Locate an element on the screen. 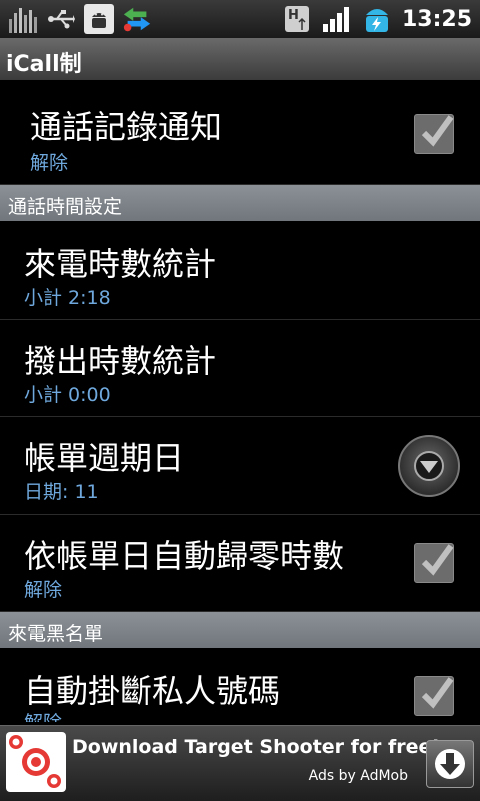 The height and width of the screenshot is (801, 480). status-clock: 13:25 is located at coordinates (436, 19).